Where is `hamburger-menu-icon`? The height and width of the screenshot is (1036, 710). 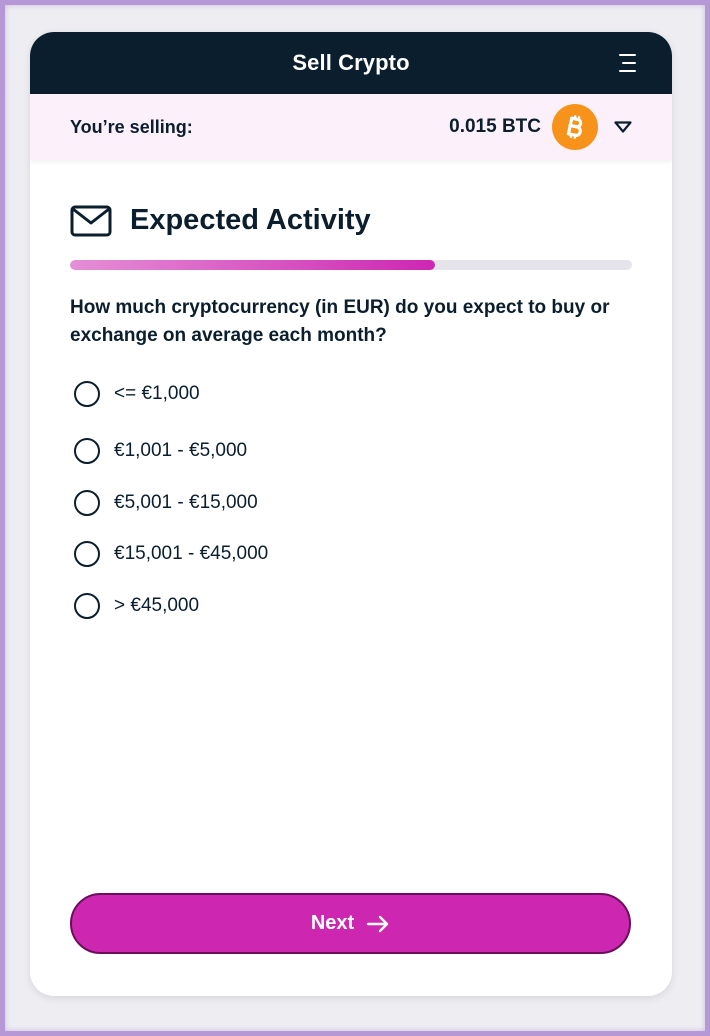 hamburger-menu-icon is located at coordinates (626, 63).